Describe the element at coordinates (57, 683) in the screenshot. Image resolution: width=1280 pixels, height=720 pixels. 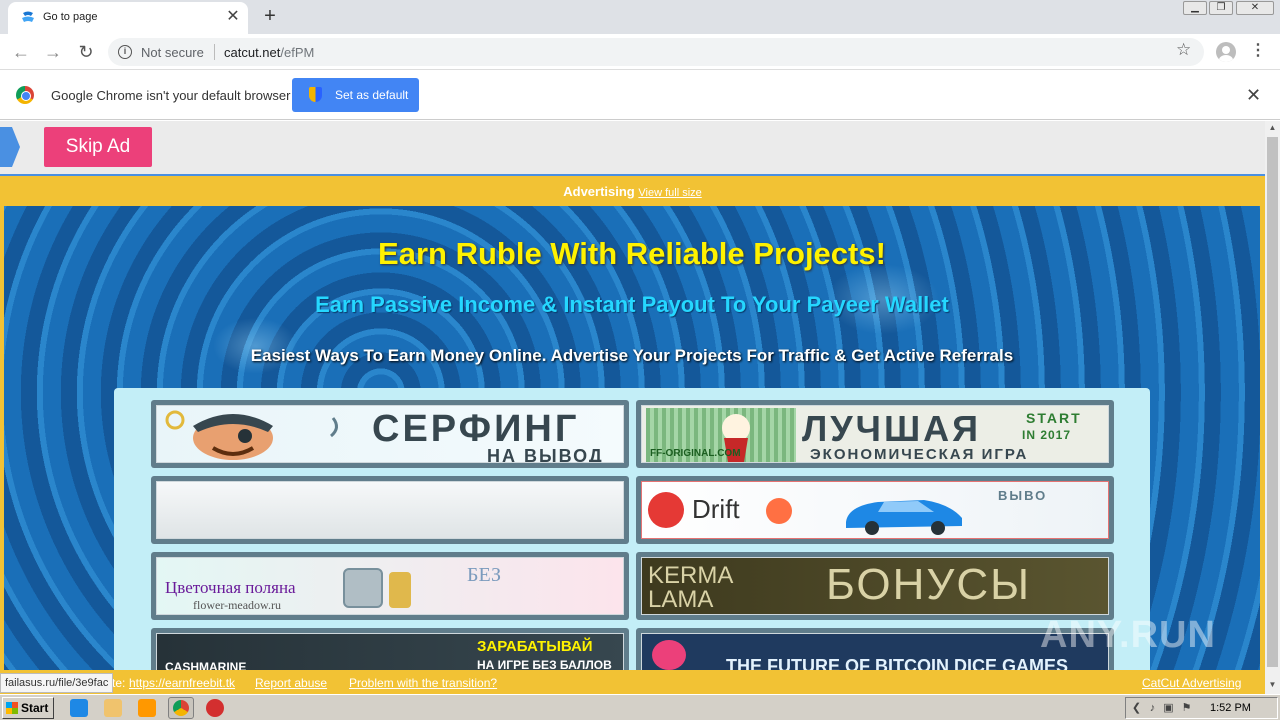
I see `status-bar-url: failasus.ru/file/3e9fac` at that location.